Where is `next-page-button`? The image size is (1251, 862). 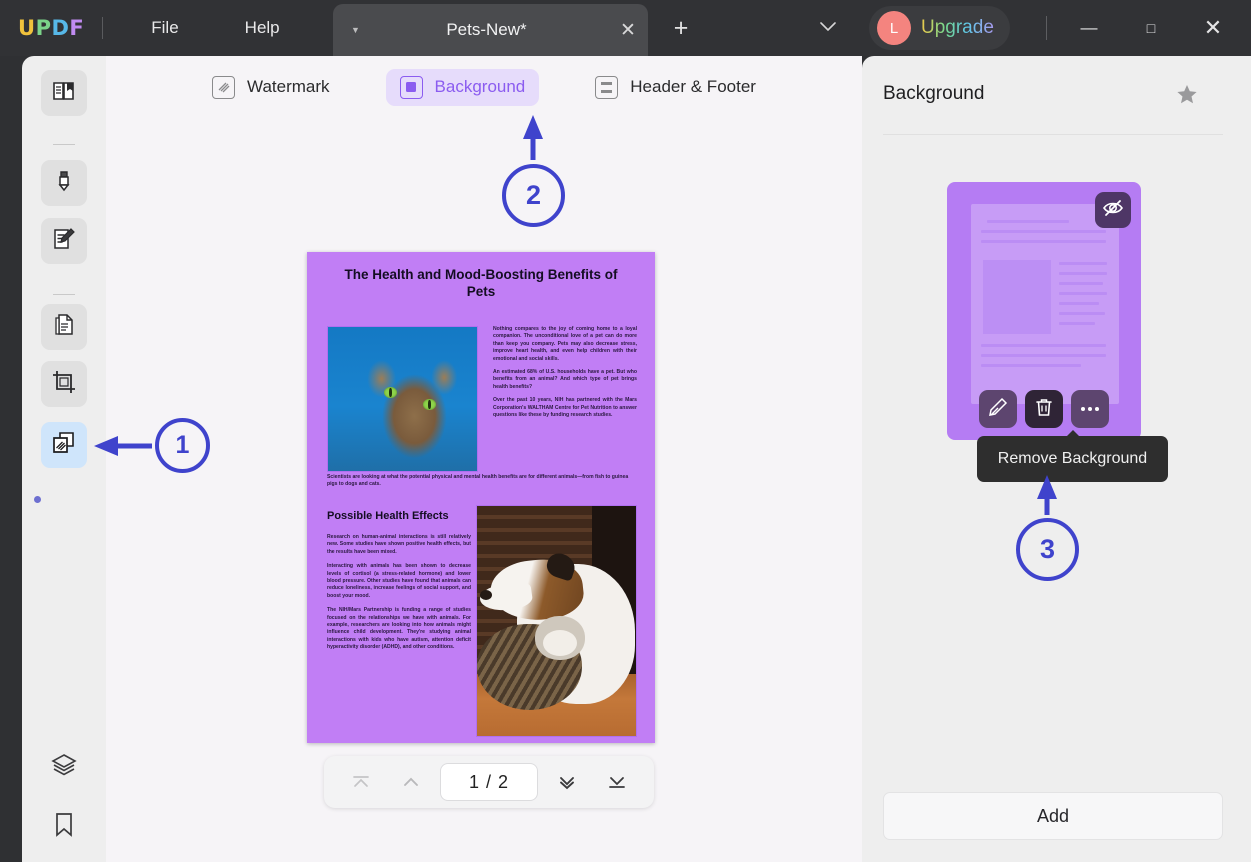
next-page-button is located at coordinates (567, 782).